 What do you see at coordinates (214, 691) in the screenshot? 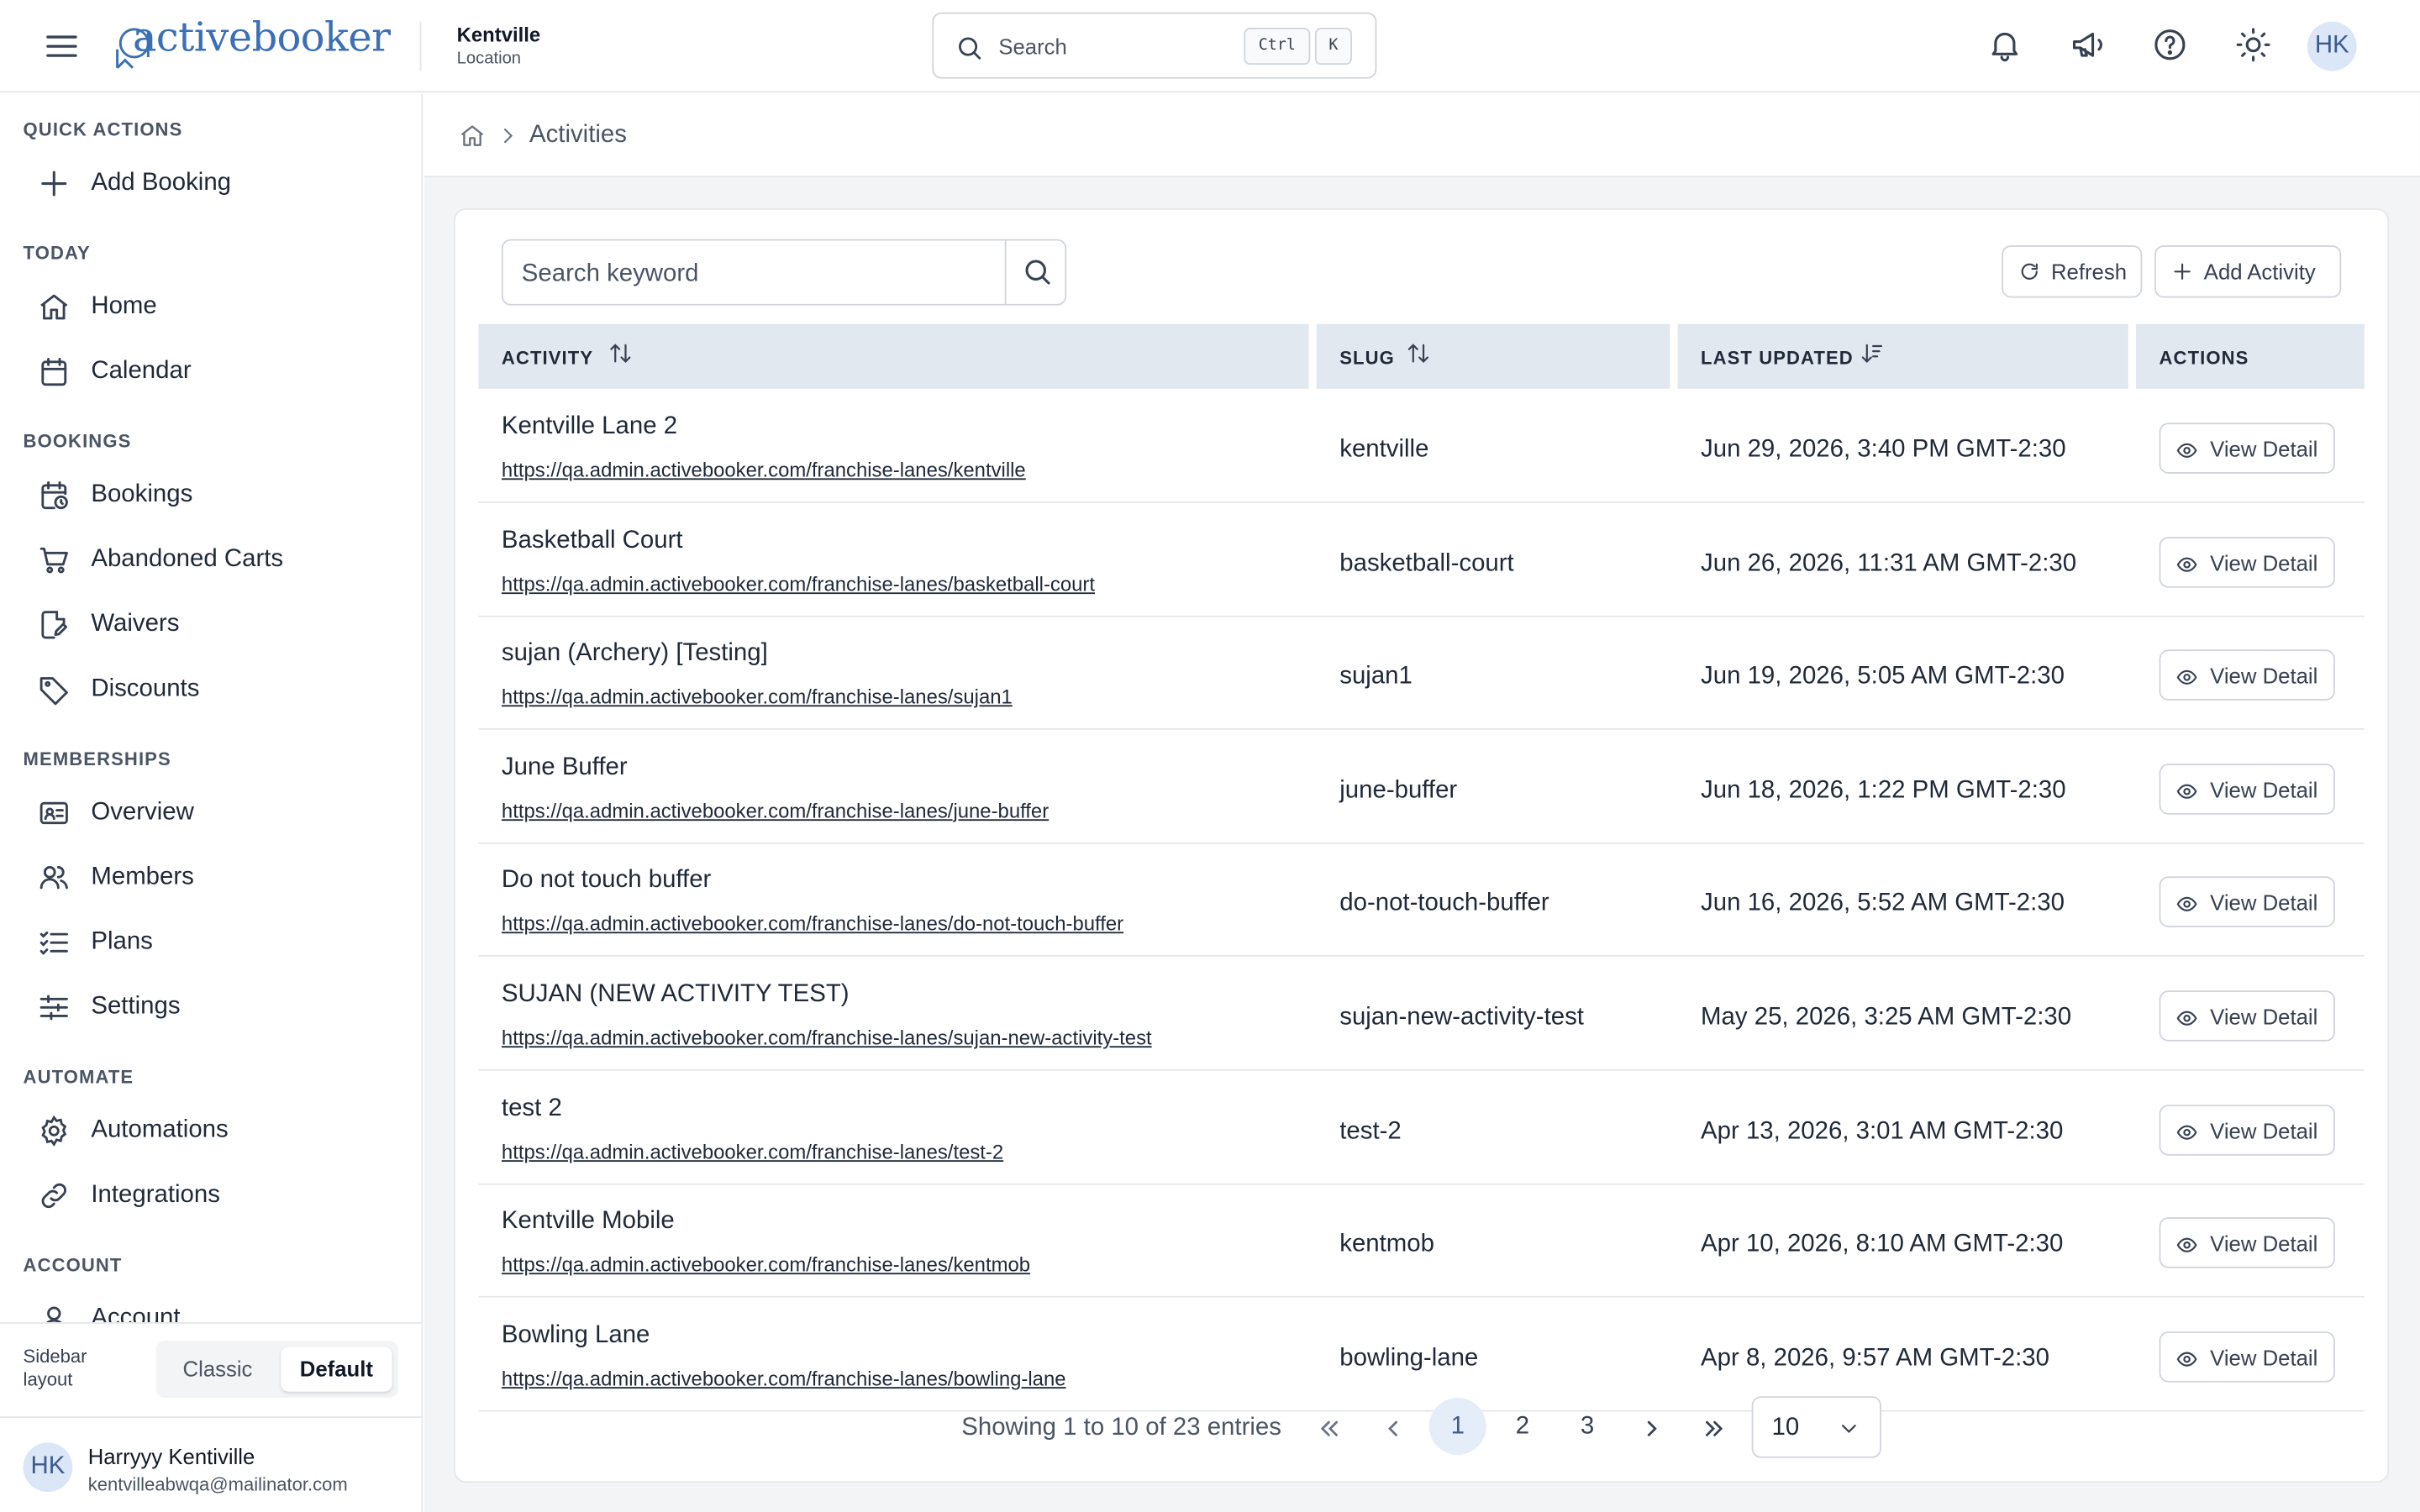
I see `sidebar-item-discounts: Discounts` at bounding box center [214, 691].